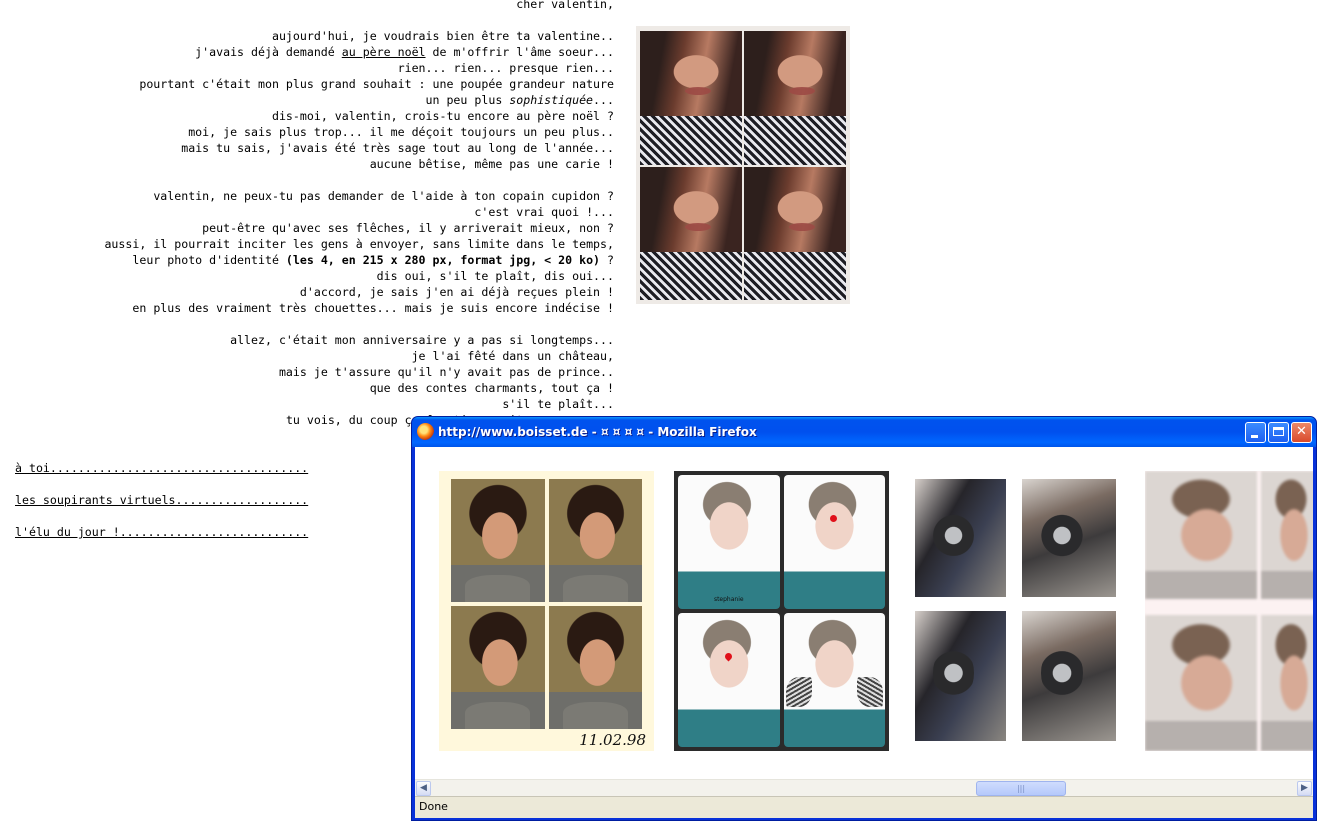  What do you see at coordinates (607, 260) in the screenshot?
I see `letter-text-part: ?` at bounding box center [607, 260].